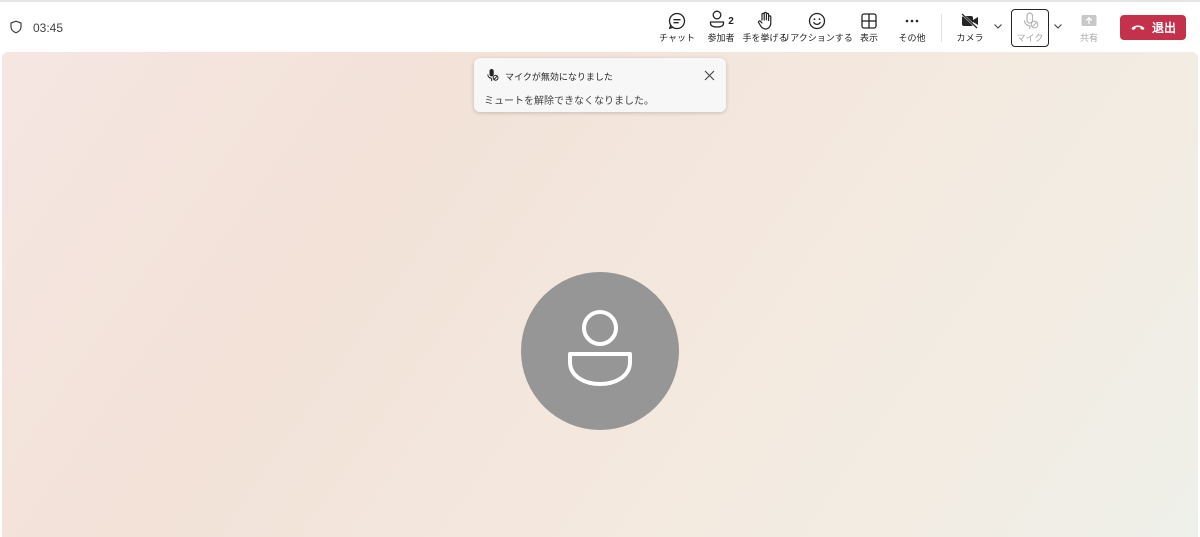 This screenshot has width=1200, height=537. What do you see at coordinates (1138, 28) in the screenshot?
I see `hang-up-icon` at bounding box center [1138, 28].